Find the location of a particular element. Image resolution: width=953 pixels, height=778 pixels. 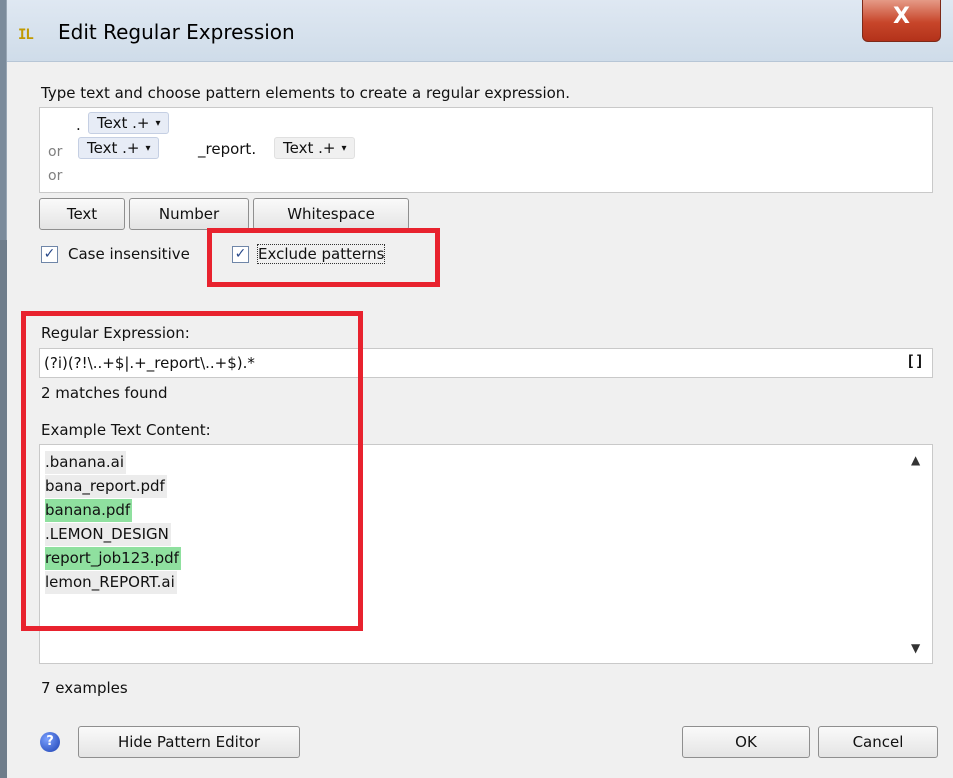

case-insensitive-label: Case insensitive is located at coordinates (129, 254).